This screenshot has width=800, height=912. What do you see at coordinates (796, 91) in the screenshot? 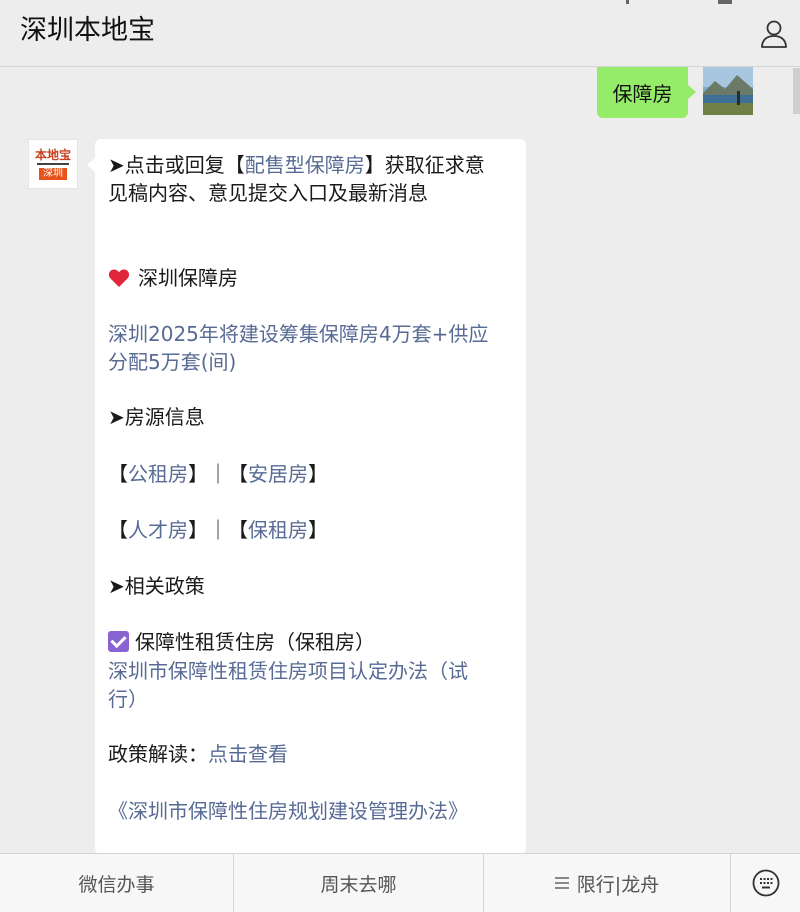
I see `scrollbar` at bounding box center [796, 91].